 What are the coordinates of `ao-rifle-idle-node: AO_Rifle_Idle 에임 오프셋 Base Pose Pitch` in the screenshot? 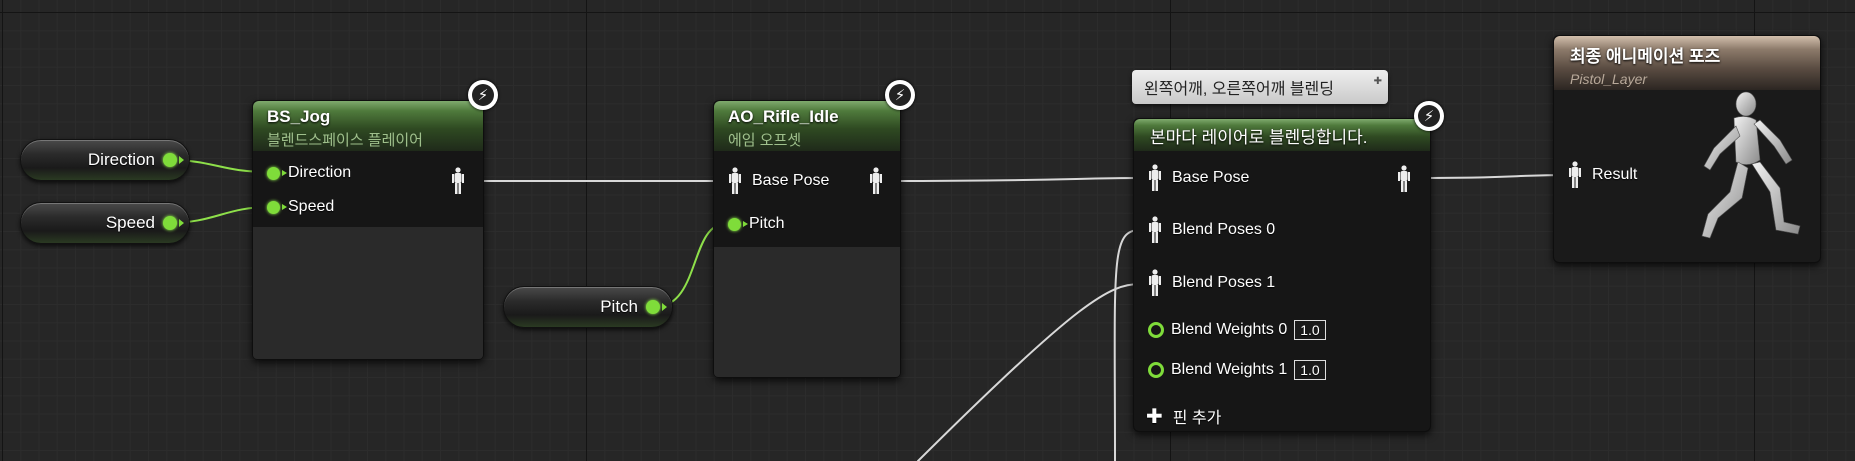 It's located at (807, 239).